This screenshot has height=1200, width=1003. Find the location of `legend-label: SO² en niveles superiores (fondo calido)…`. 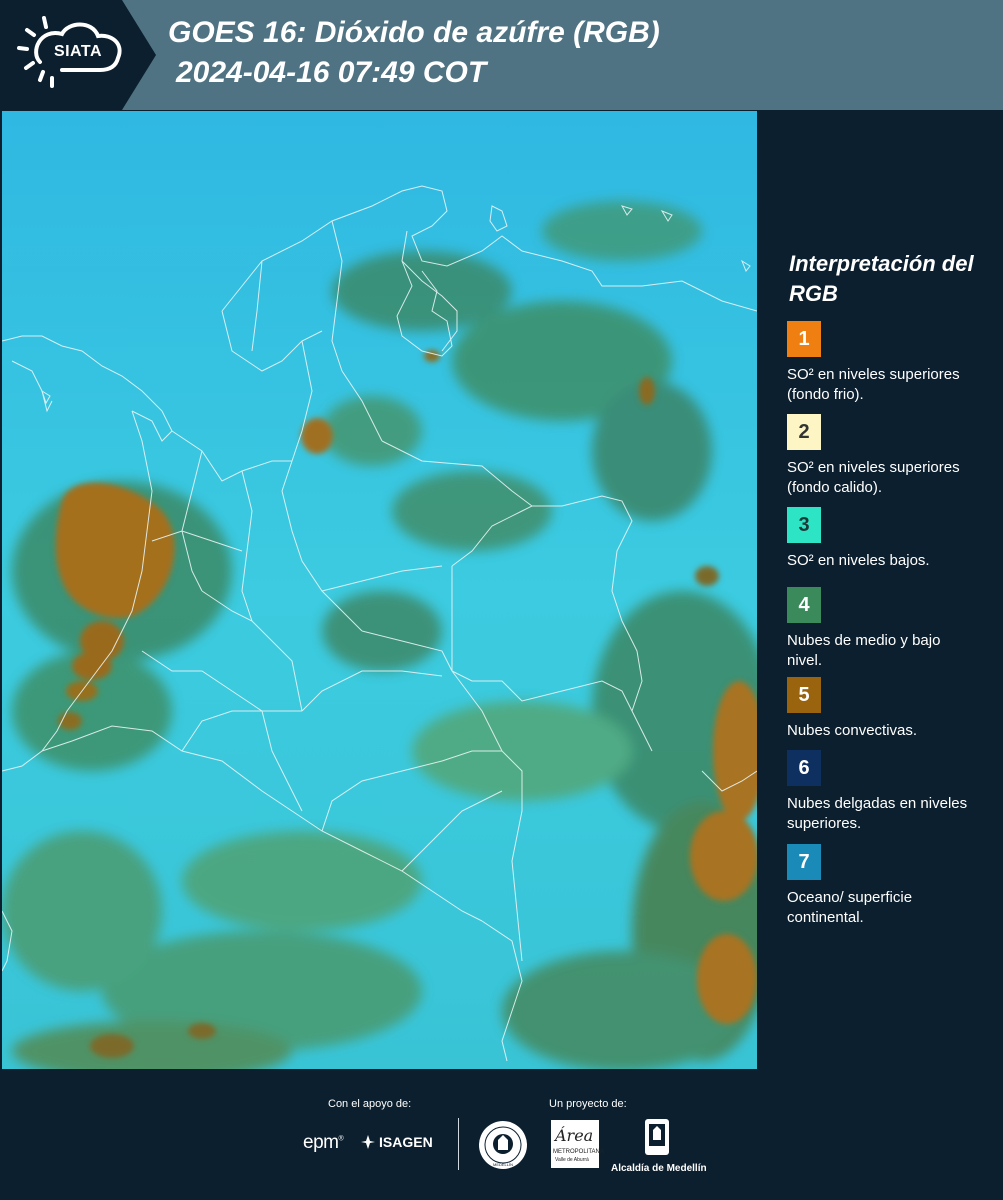

legend-label: SO² en niveles superiores (fondo calido)… is located at coordinates (873, 477).